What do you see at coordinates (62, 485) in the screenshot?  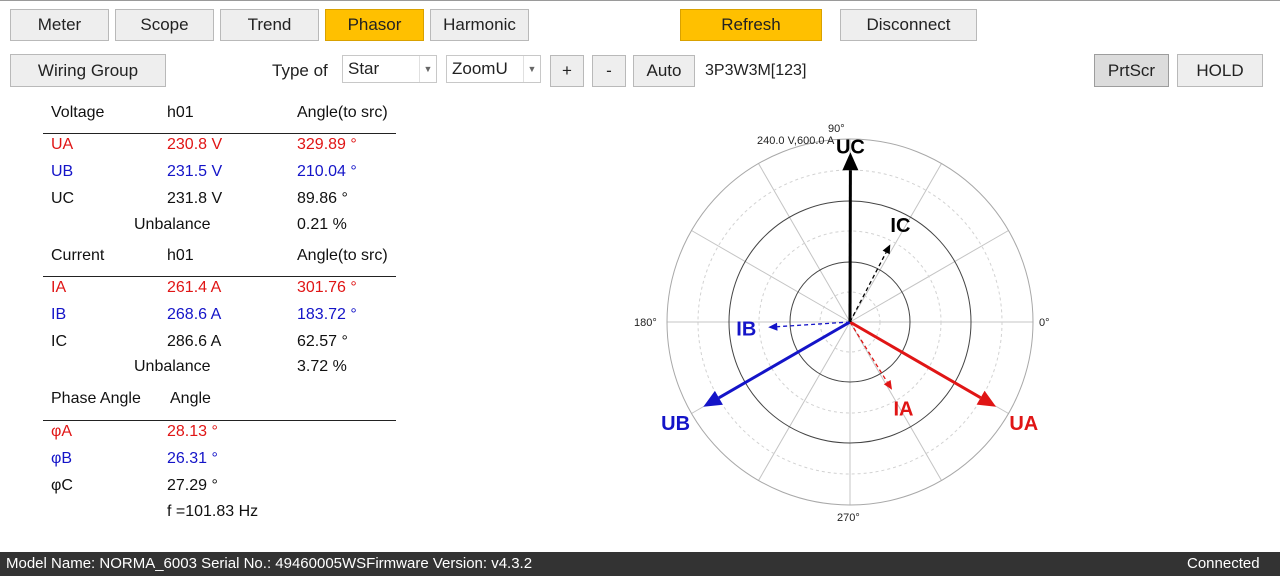 I see `phase-angle-row-name: φC` at bounding box center [62, 485].